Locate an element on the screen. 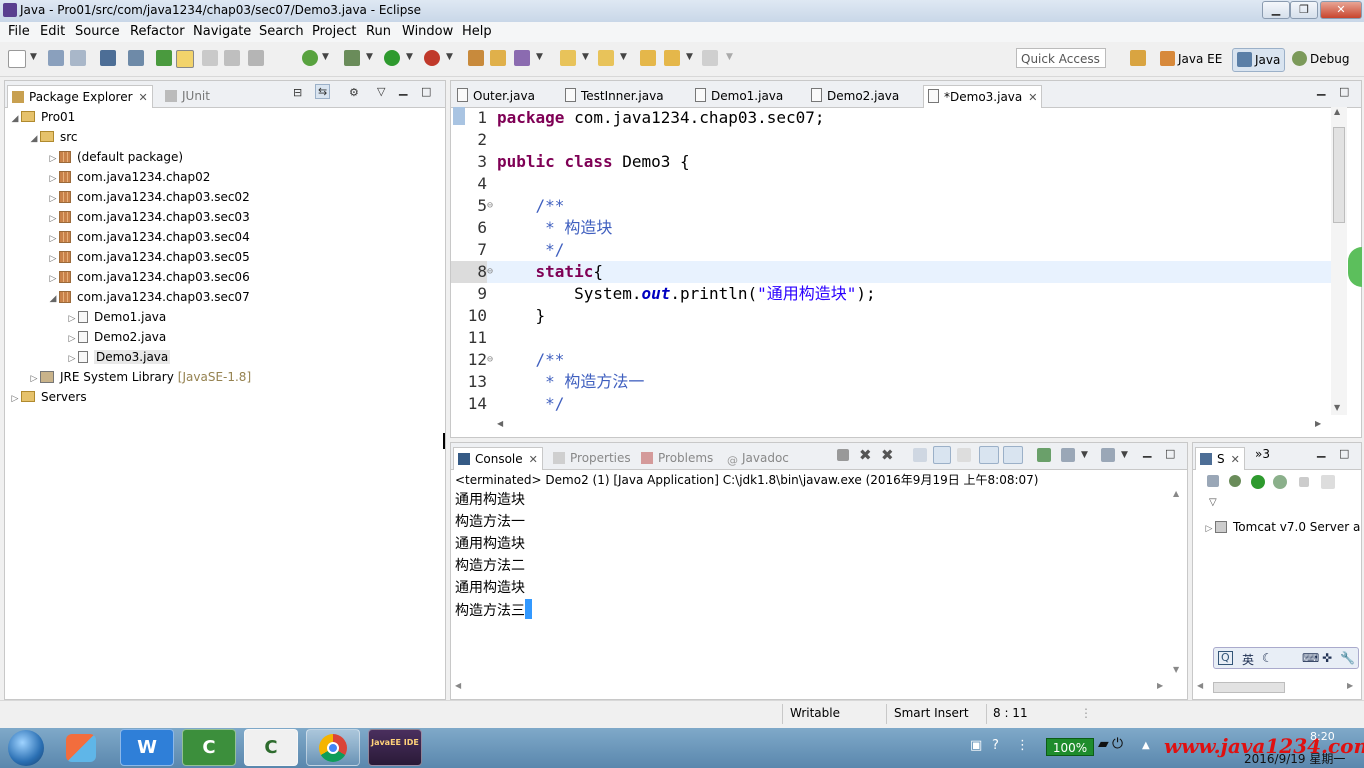 The image size is (1364, 768). menu-window: Window is located at coordinates (427, 31).